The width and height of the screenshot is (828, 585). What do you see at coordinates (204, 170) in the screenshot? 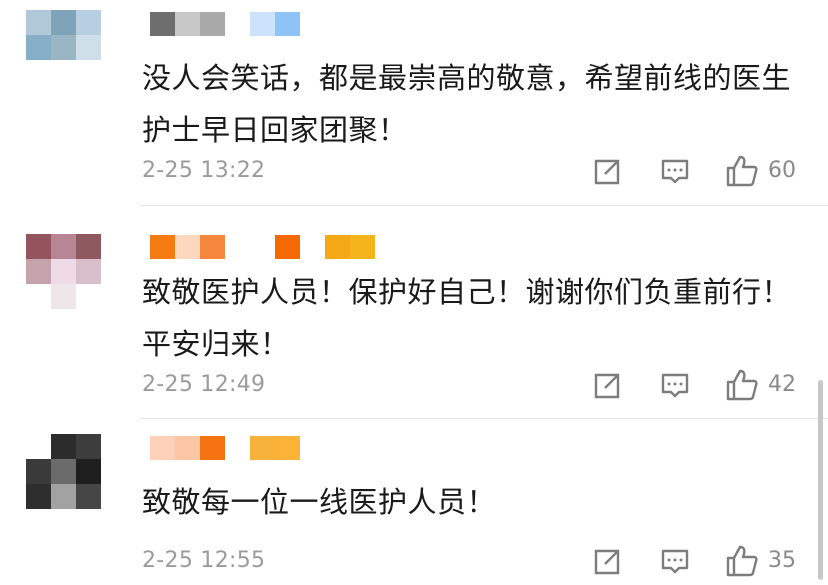
I see `comment-timestamp: 2-25 13:22` at bounding box center [204, 170].